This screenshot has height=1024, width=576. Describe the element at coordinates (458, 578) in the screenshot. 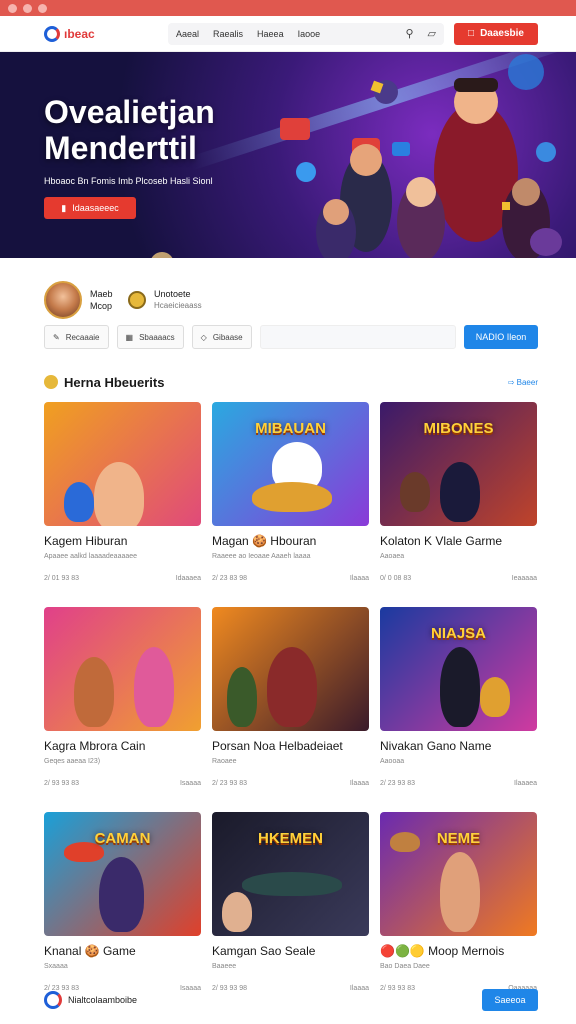

I see `game-meta: 0/ 0 08 83 Ieaaaaa` at that location.